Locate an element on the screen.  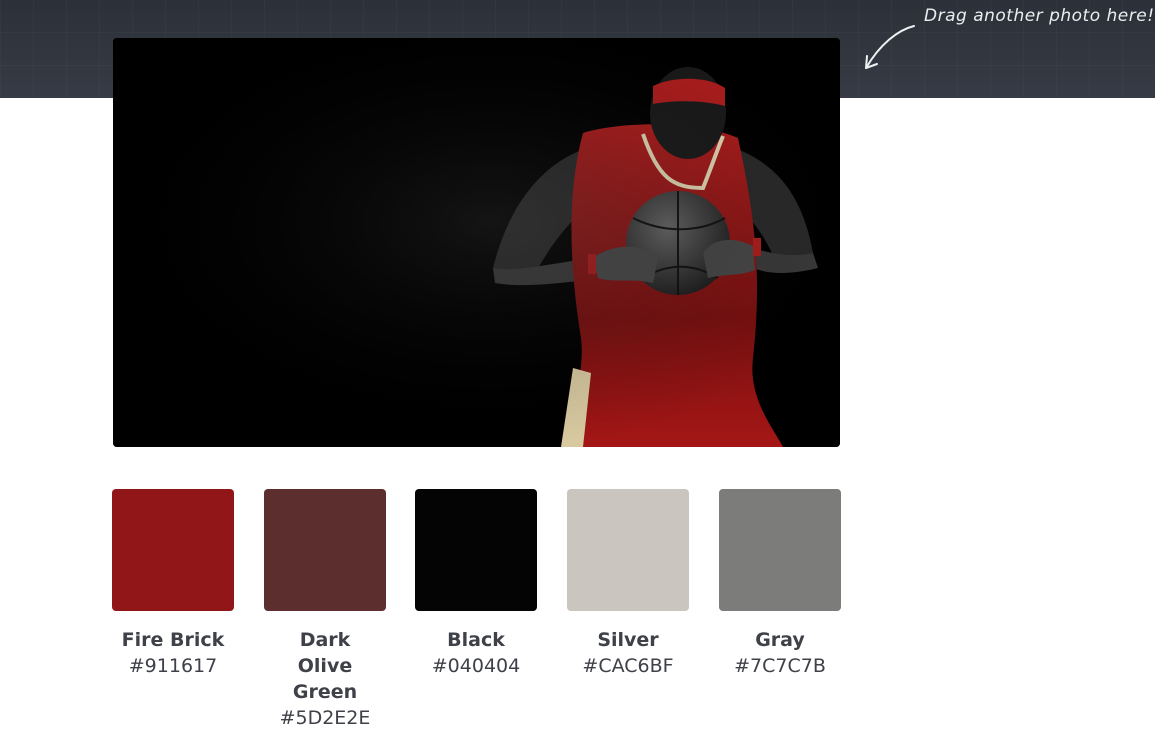
color-hex: #7C7C7B is located at coordinates (780, 666).